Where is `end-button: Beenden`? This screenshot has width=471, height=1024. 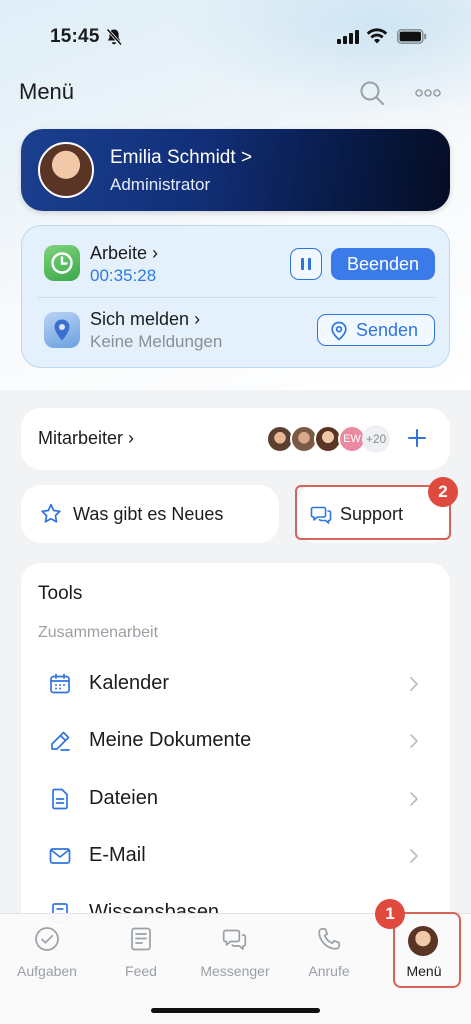
end-button: Beenden is located at coordinates (383, 264).